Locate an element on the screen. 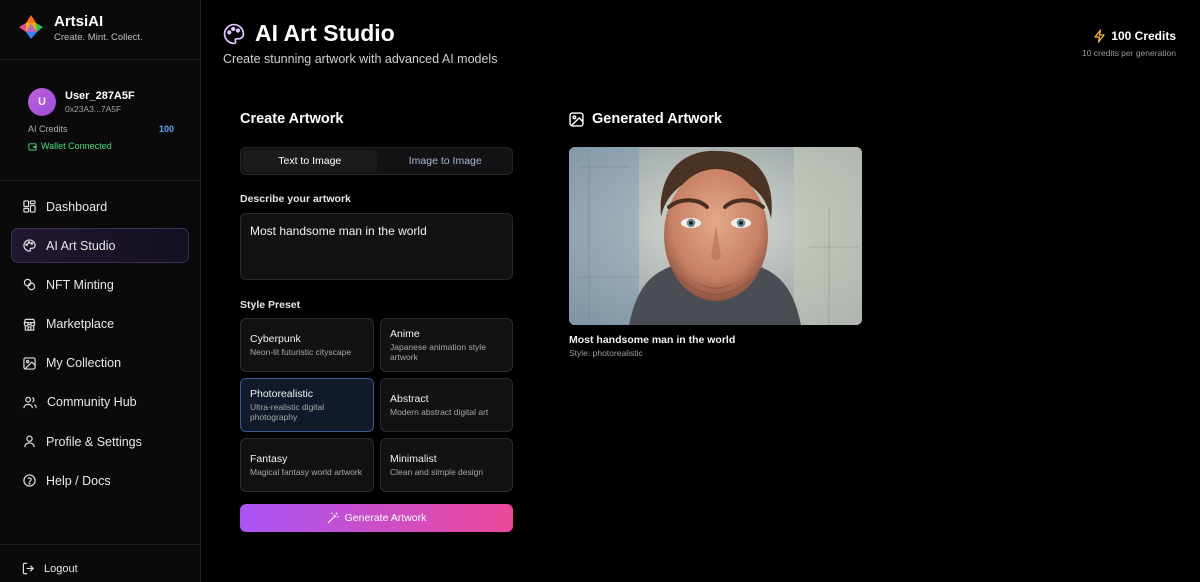  wallet-status-text: Wallet Connected is located at coordinates (76, 146).